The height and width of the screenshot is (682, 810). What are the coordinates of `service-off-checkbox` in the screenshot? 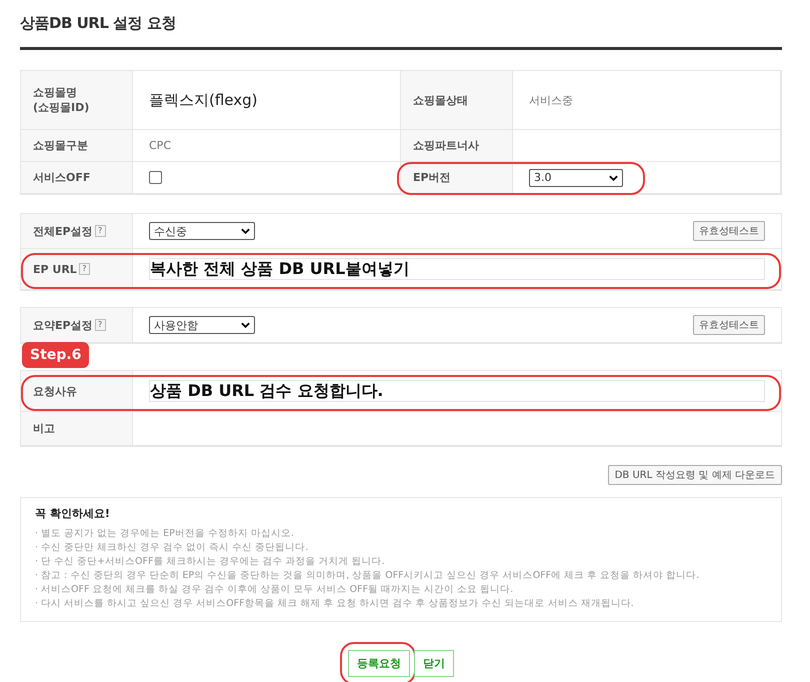 It's located at (155, 177).